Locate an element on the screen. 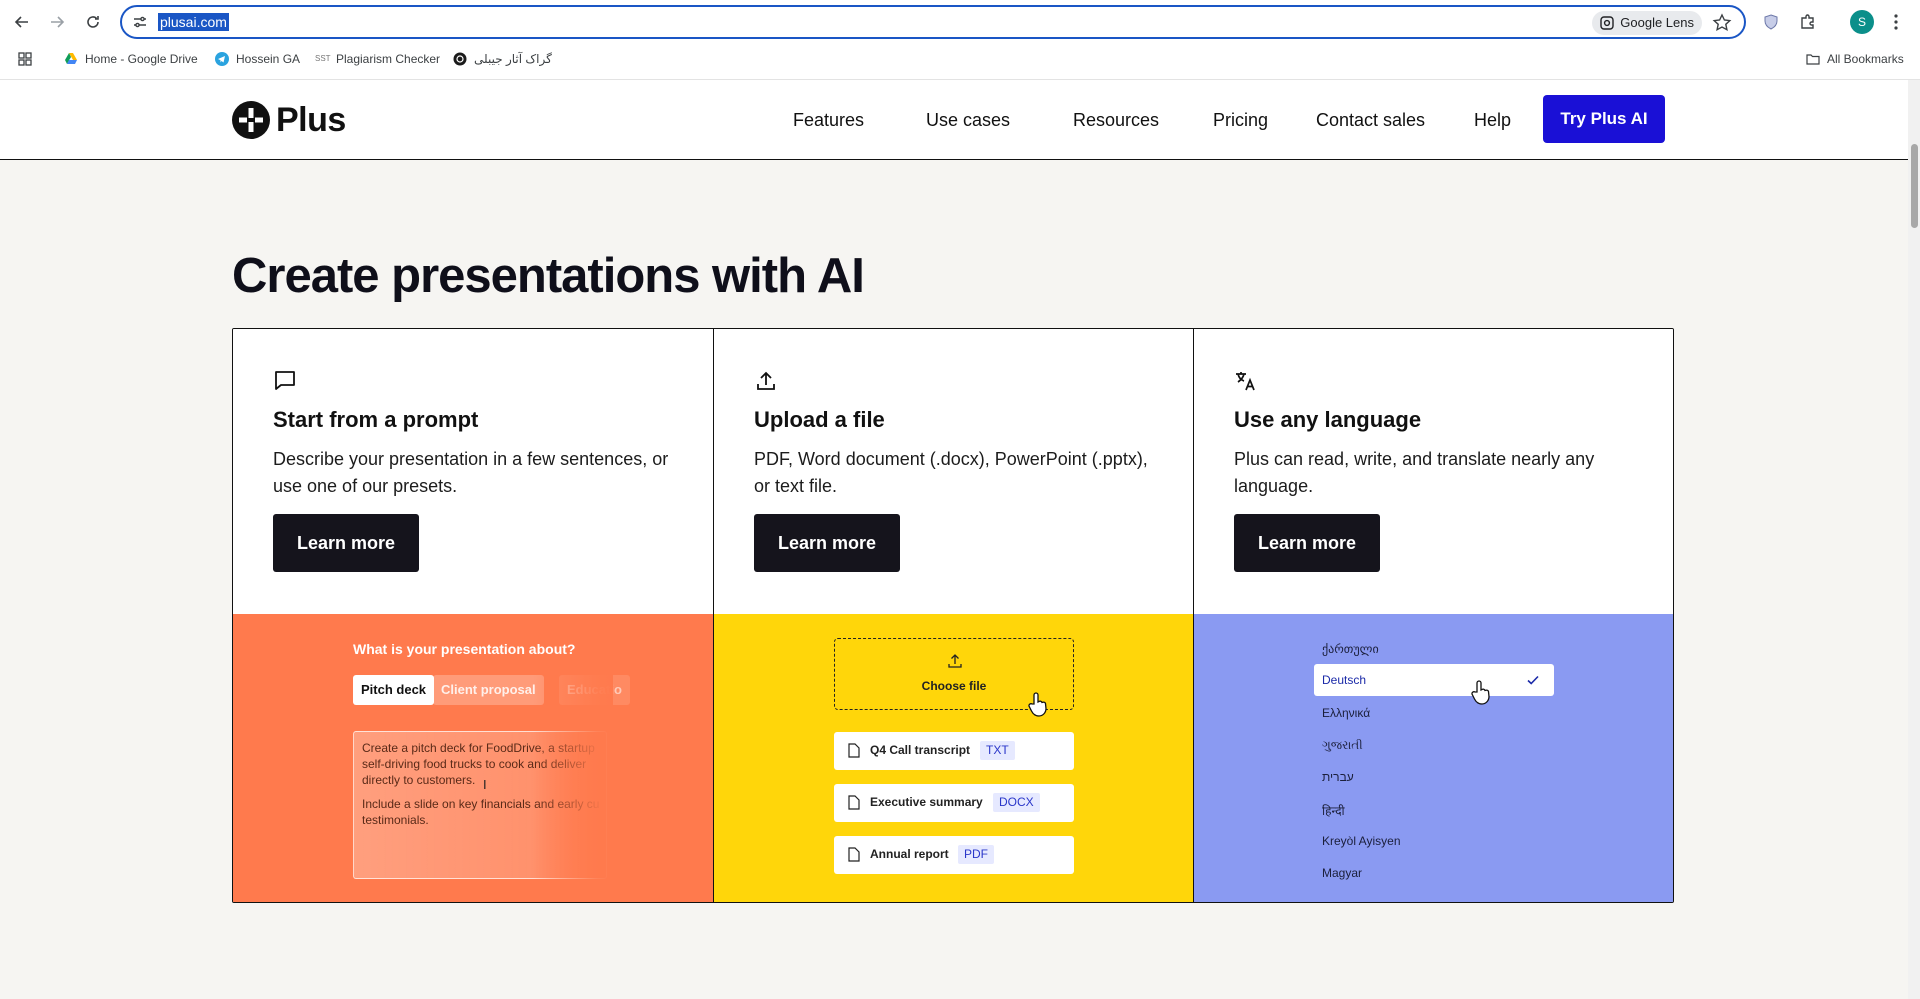 This screenshot has width=1920, height=999. language-option: Magyar is located at coordinates (1342, 873).